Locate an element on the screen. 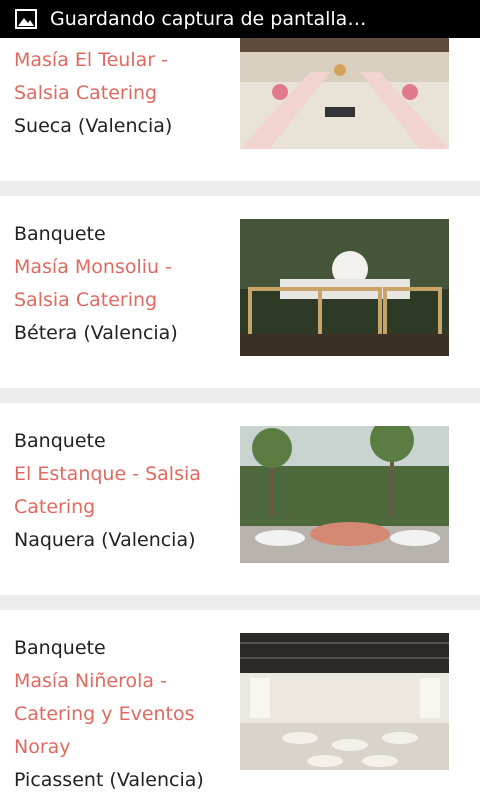 This screenshot has height=800, width=480. image-icon is located at coordinates (26, 19).